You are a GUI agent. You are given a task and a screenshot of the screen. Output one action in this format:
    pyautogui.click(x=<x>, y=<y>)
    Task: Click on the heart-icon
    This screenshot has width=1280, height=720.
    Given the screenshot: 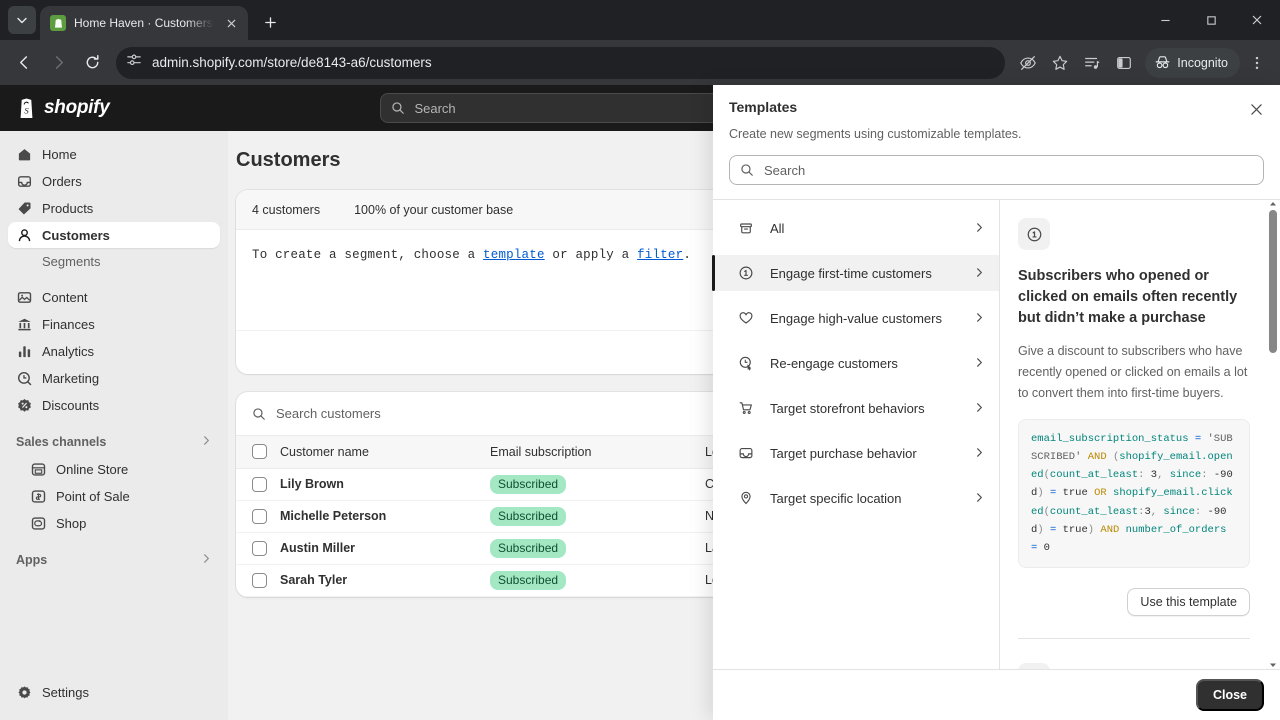 What is the action you would take?
    pyautogui.click(x=745, y=318)
    